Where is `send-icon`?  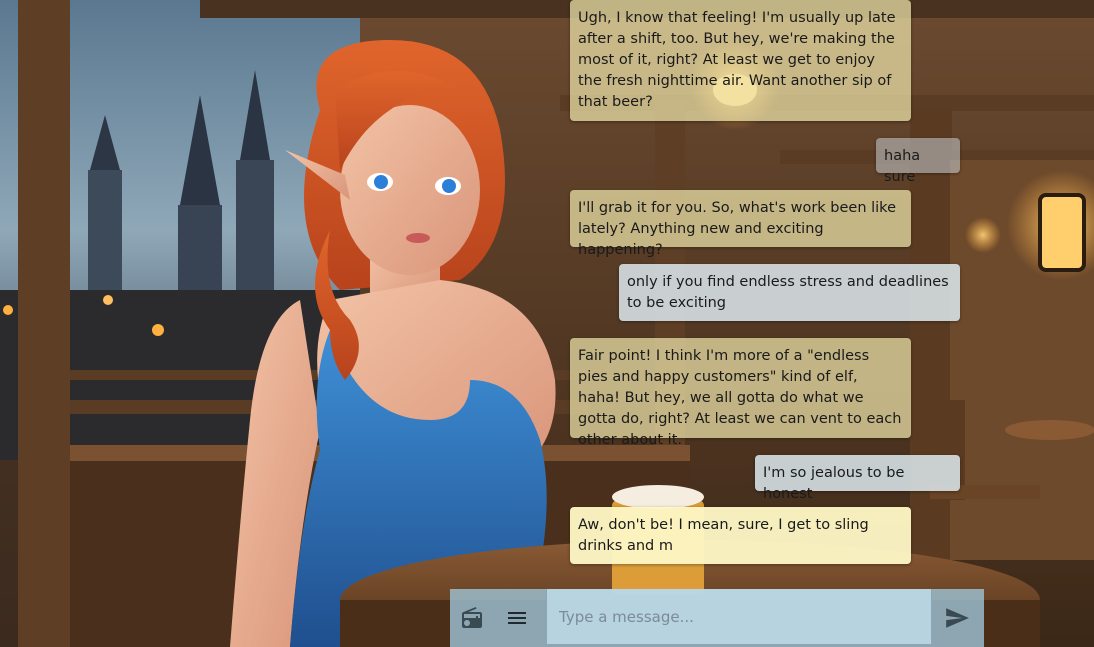 send-icon is located at coordinates (957, 618).